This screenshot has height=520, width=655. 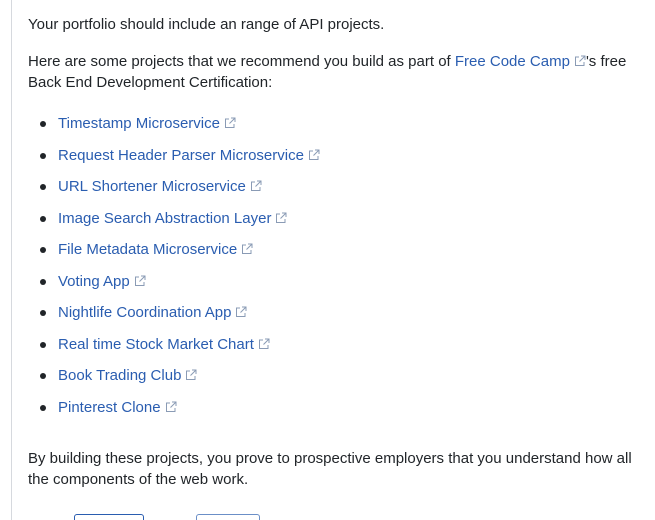 I want to click on project-link-url-shortener-microservice: URL Shortener Microservice, so click(x=160, y=186).